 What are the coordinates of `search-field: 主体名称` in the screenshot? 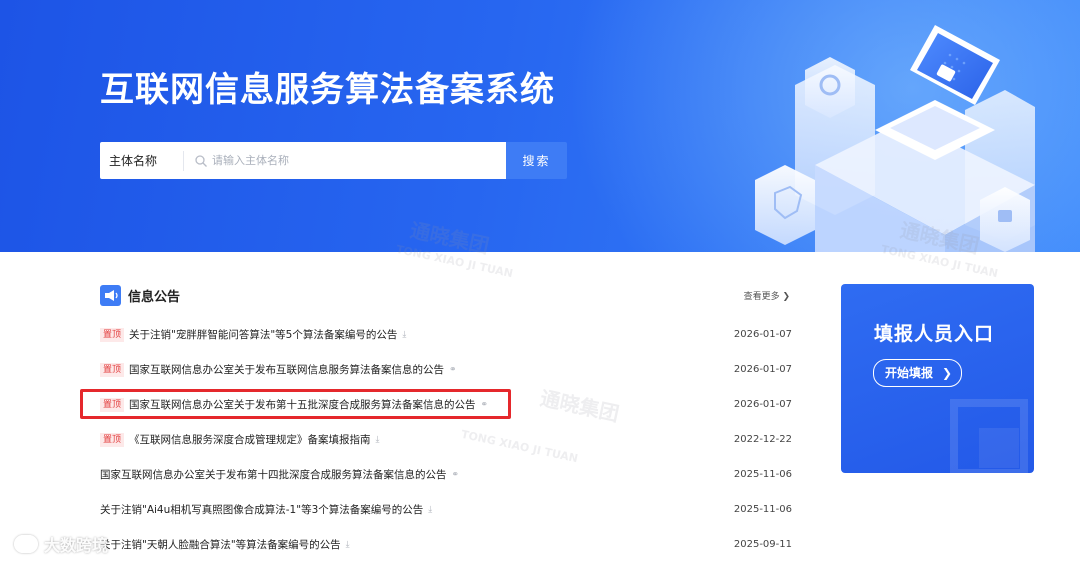 It's located at (303, 160).